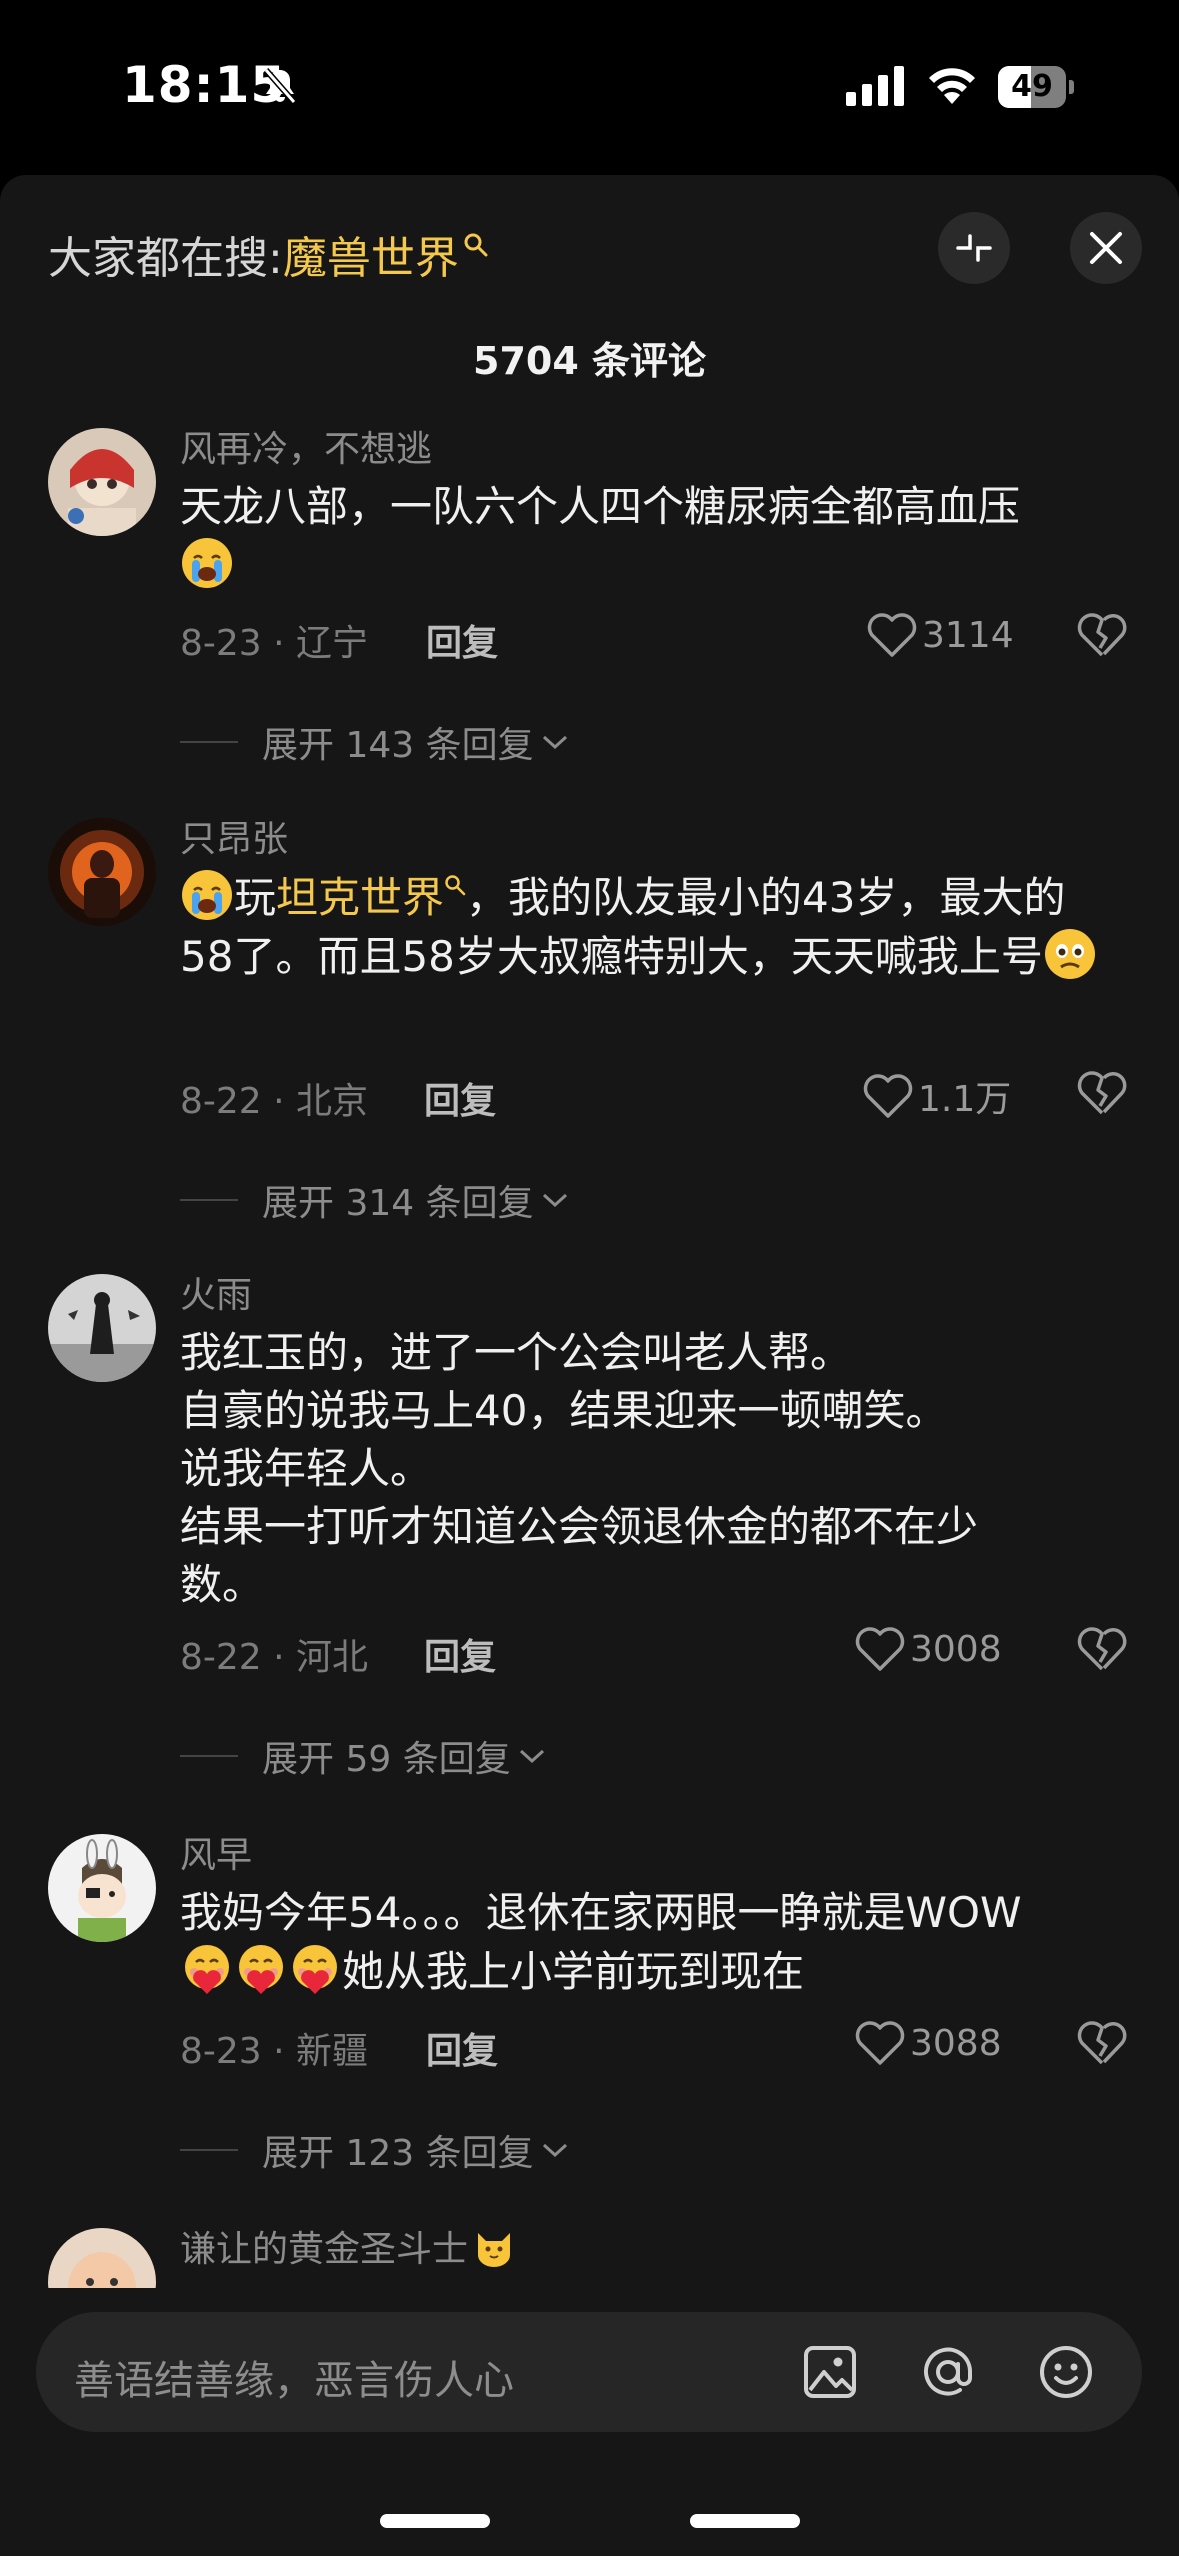 The height and width of the screenshot is (2556, 1179). What do you see at coordinates (306, 1468) in the screenshot?
I see `comment-text-line: 说我年轻人。` at bounding box center [306, 1468].